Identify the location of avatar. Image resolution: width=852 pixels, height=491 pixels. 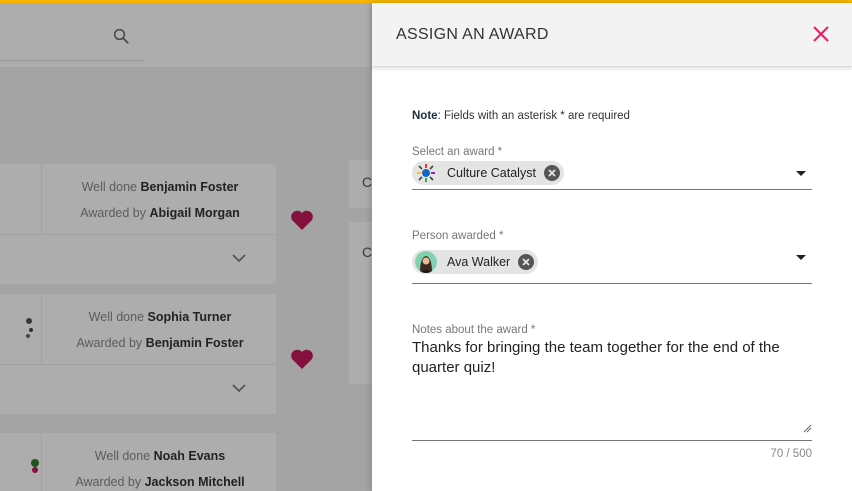
(426, 262).